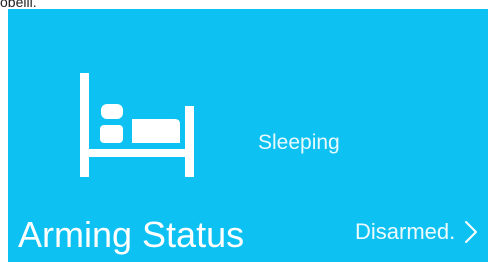  What do you see at coordinates (405, 231) in the screenshot?
I see `arming-status-value: Disarmed.` at bounding box center [405, 231].